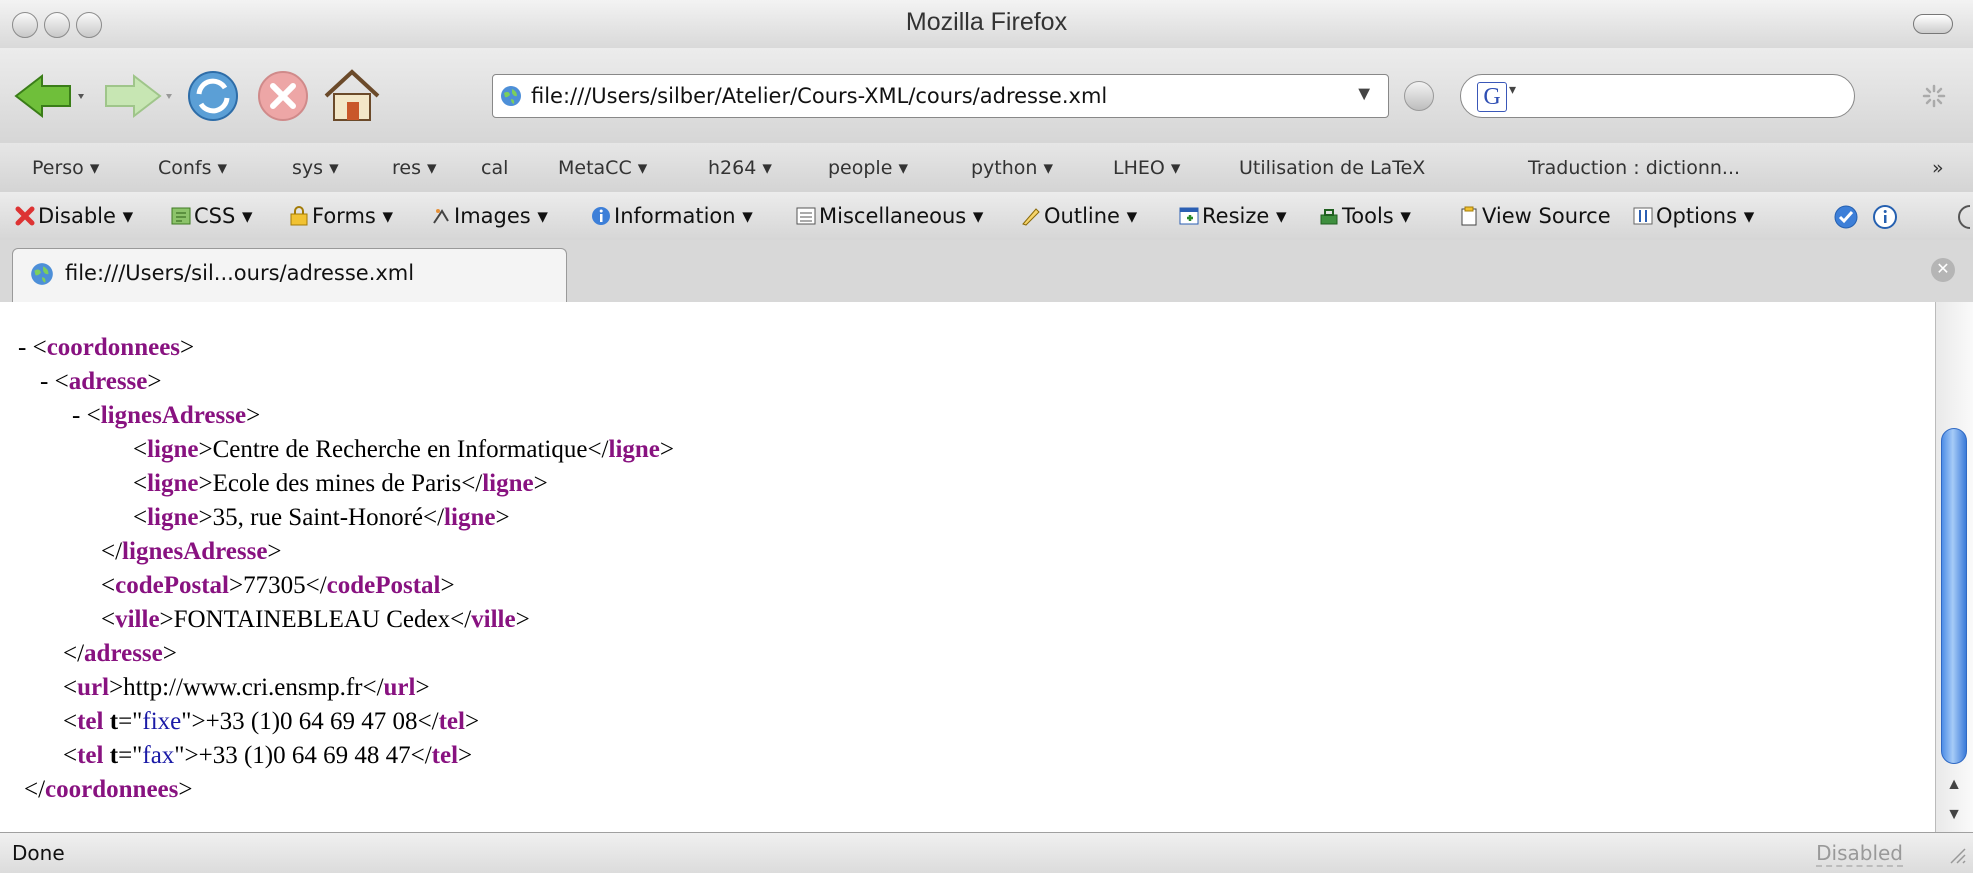  What do you see at coordinates (740, 168) in the screenshot?
I see `bookmark-h264: h264 ▾` at bounding box center [740, 168].